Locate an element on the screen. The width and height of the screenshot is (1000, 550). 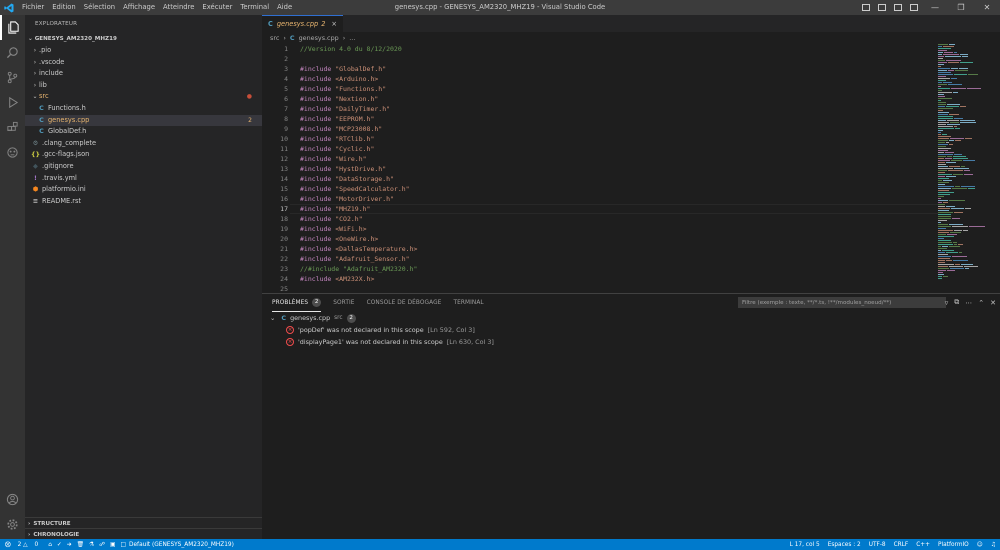
code-line: 5 #include "Functions.h" is located at coordinates (600, 89).